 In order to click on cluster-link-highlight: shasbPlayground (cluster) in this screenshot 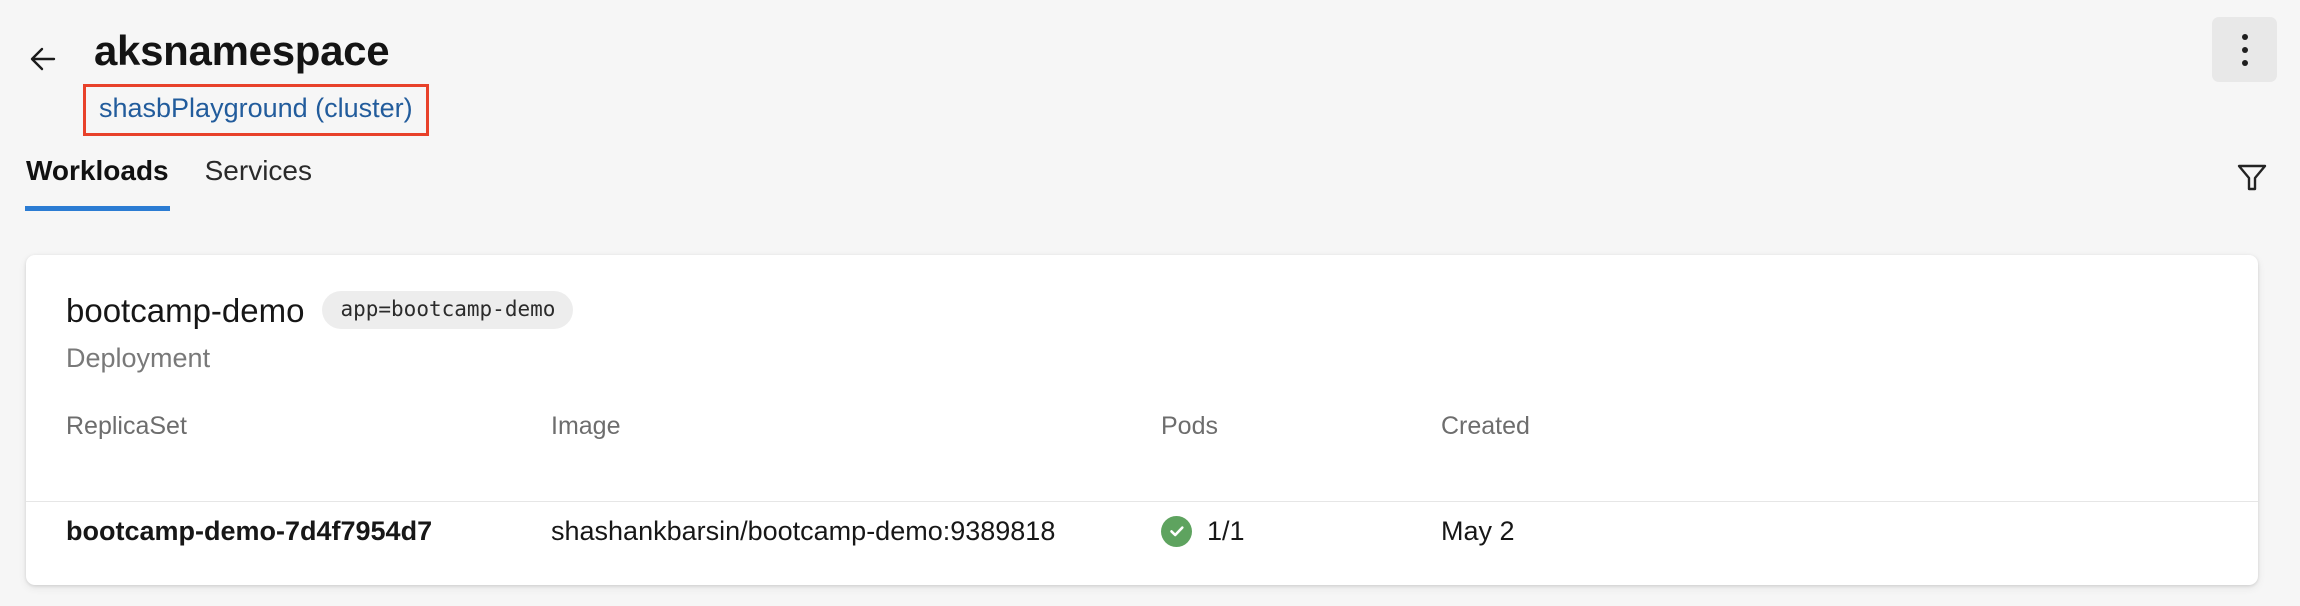, I will do `click(256, 110)`.